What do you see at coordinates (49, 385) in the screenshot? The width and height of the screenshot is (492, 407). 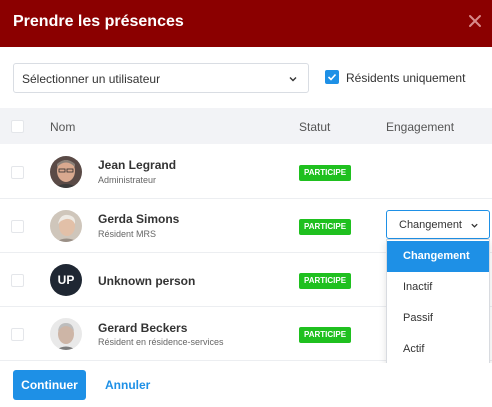 I see `continue-button: Continuer` at bounding box center [49, 385].